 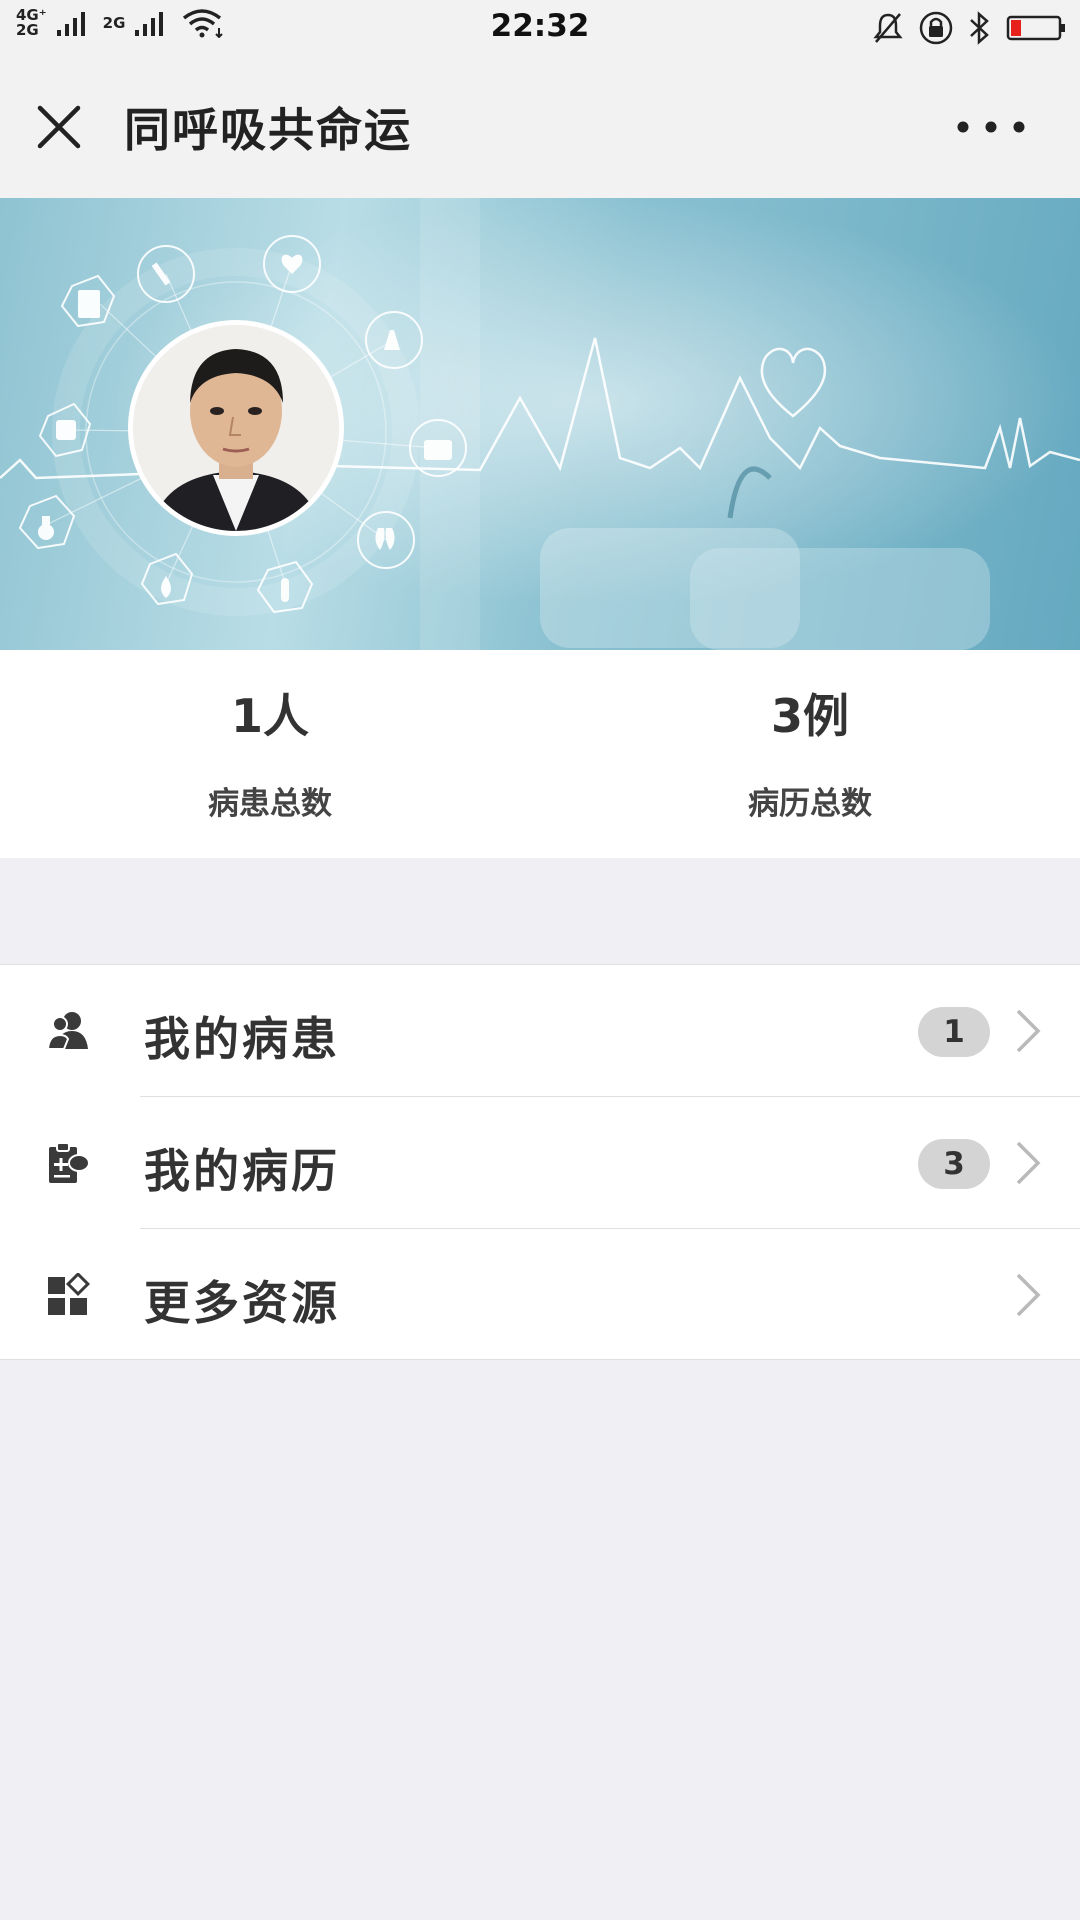 I want to click on nav-bar: 同呼吸共命运, so click(x=540, y=126).